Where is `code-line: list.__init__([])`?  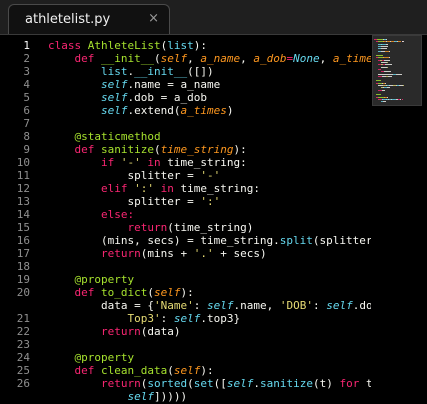 code-line: list.__init__([]) is located at coordinates (131, 71).